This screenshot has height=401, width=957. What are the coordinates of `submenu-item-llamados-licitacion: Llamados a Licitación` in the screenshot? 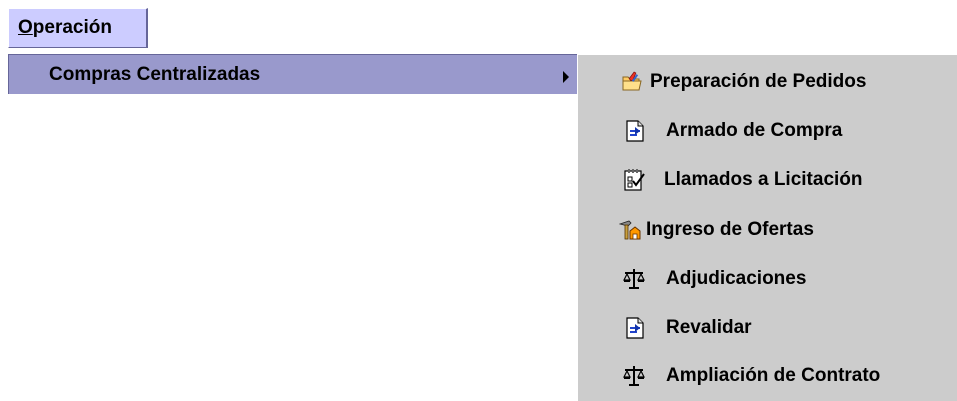 It's located at (767, 179).